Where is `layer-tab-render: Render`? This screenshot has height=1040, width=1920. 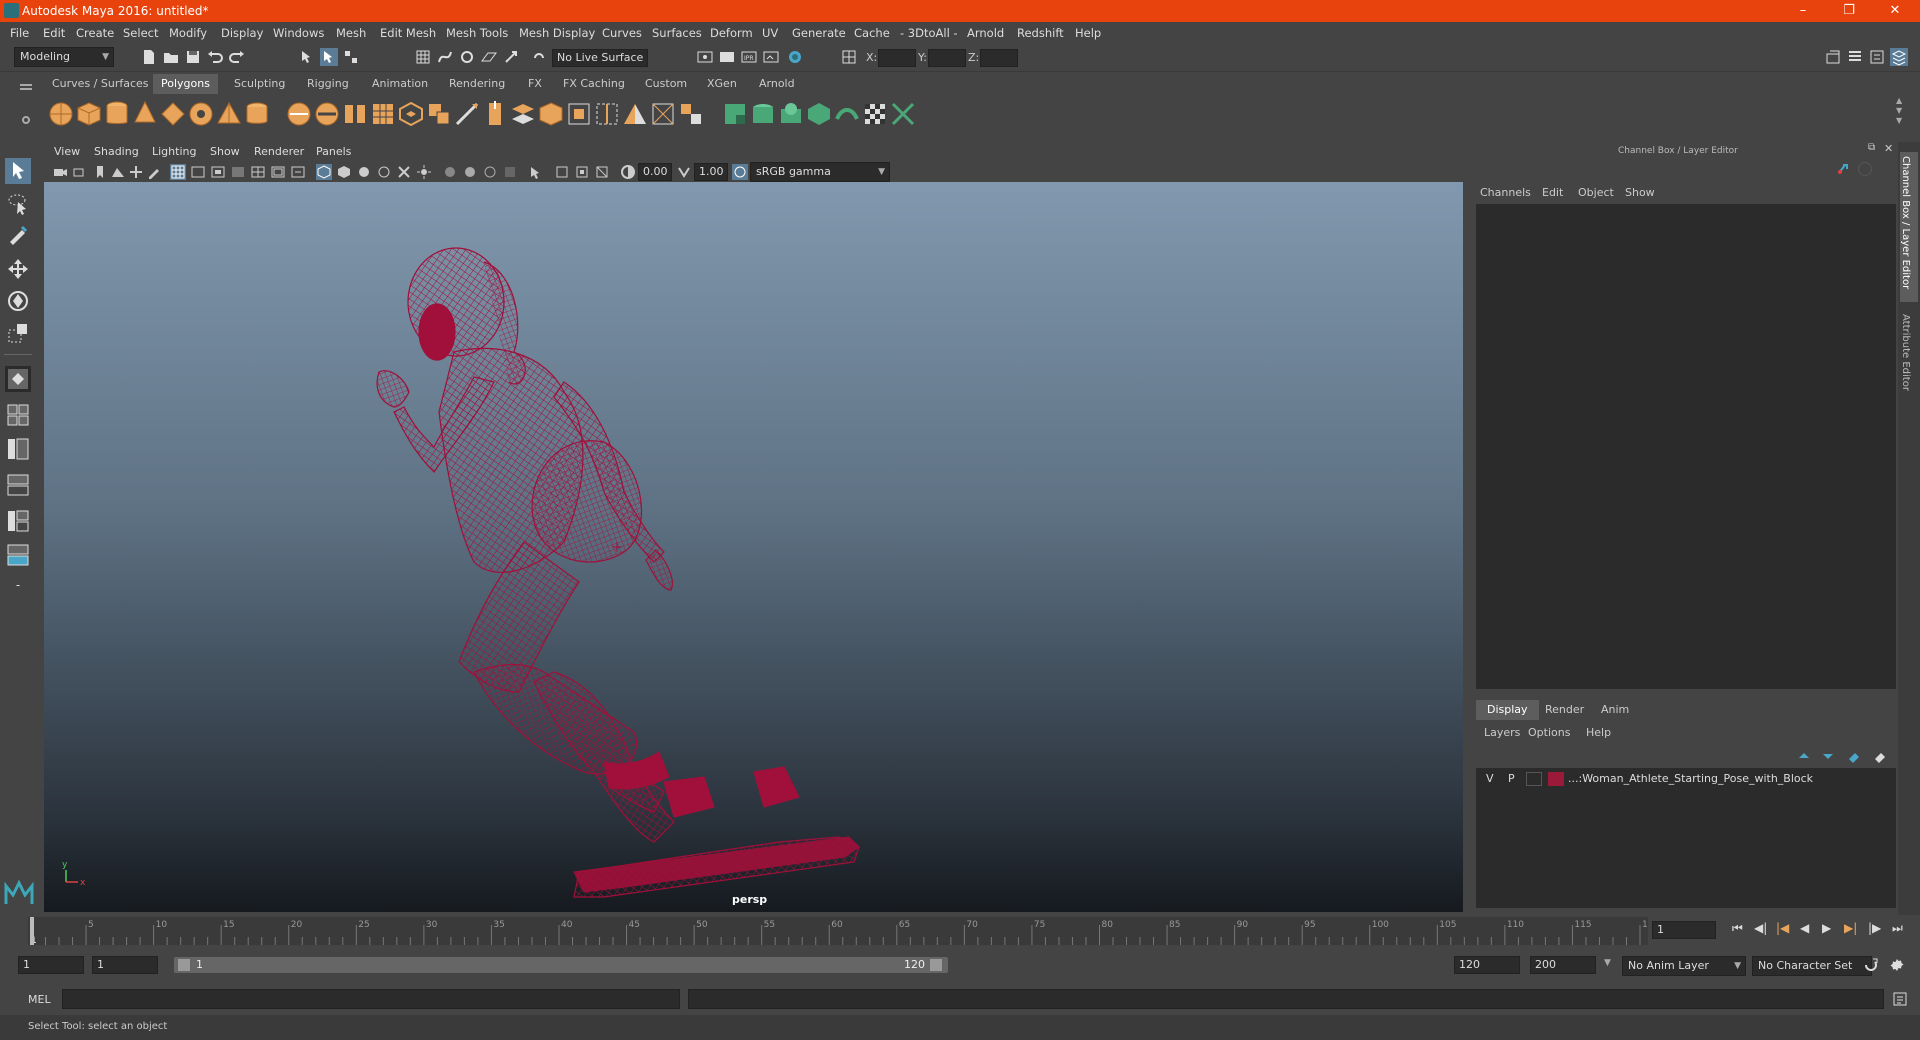 layer-tab-render: Render is located at coordinates (1564, 710).